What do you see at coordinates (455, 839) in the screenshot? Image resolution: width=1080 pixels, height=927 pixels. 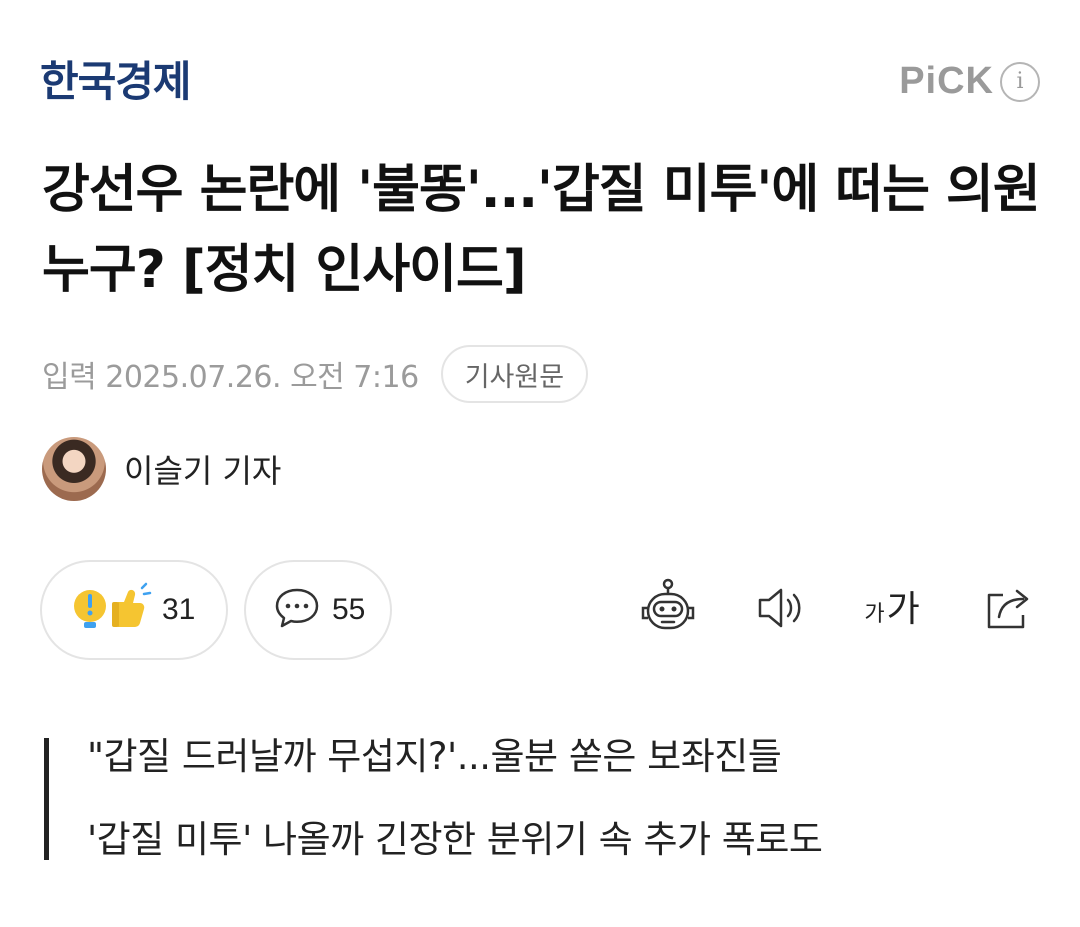 I see `summary-line: '갑질 미투' 나올까 긴장한 분위기 속 추가 폭로도` at bounding box center [455, 839].